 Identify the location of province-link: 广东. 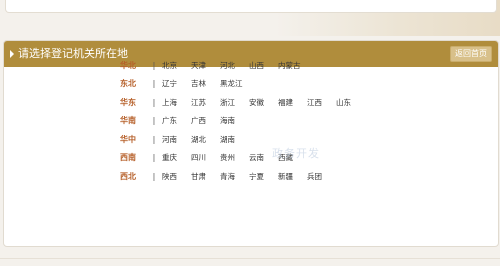
(176, 120).